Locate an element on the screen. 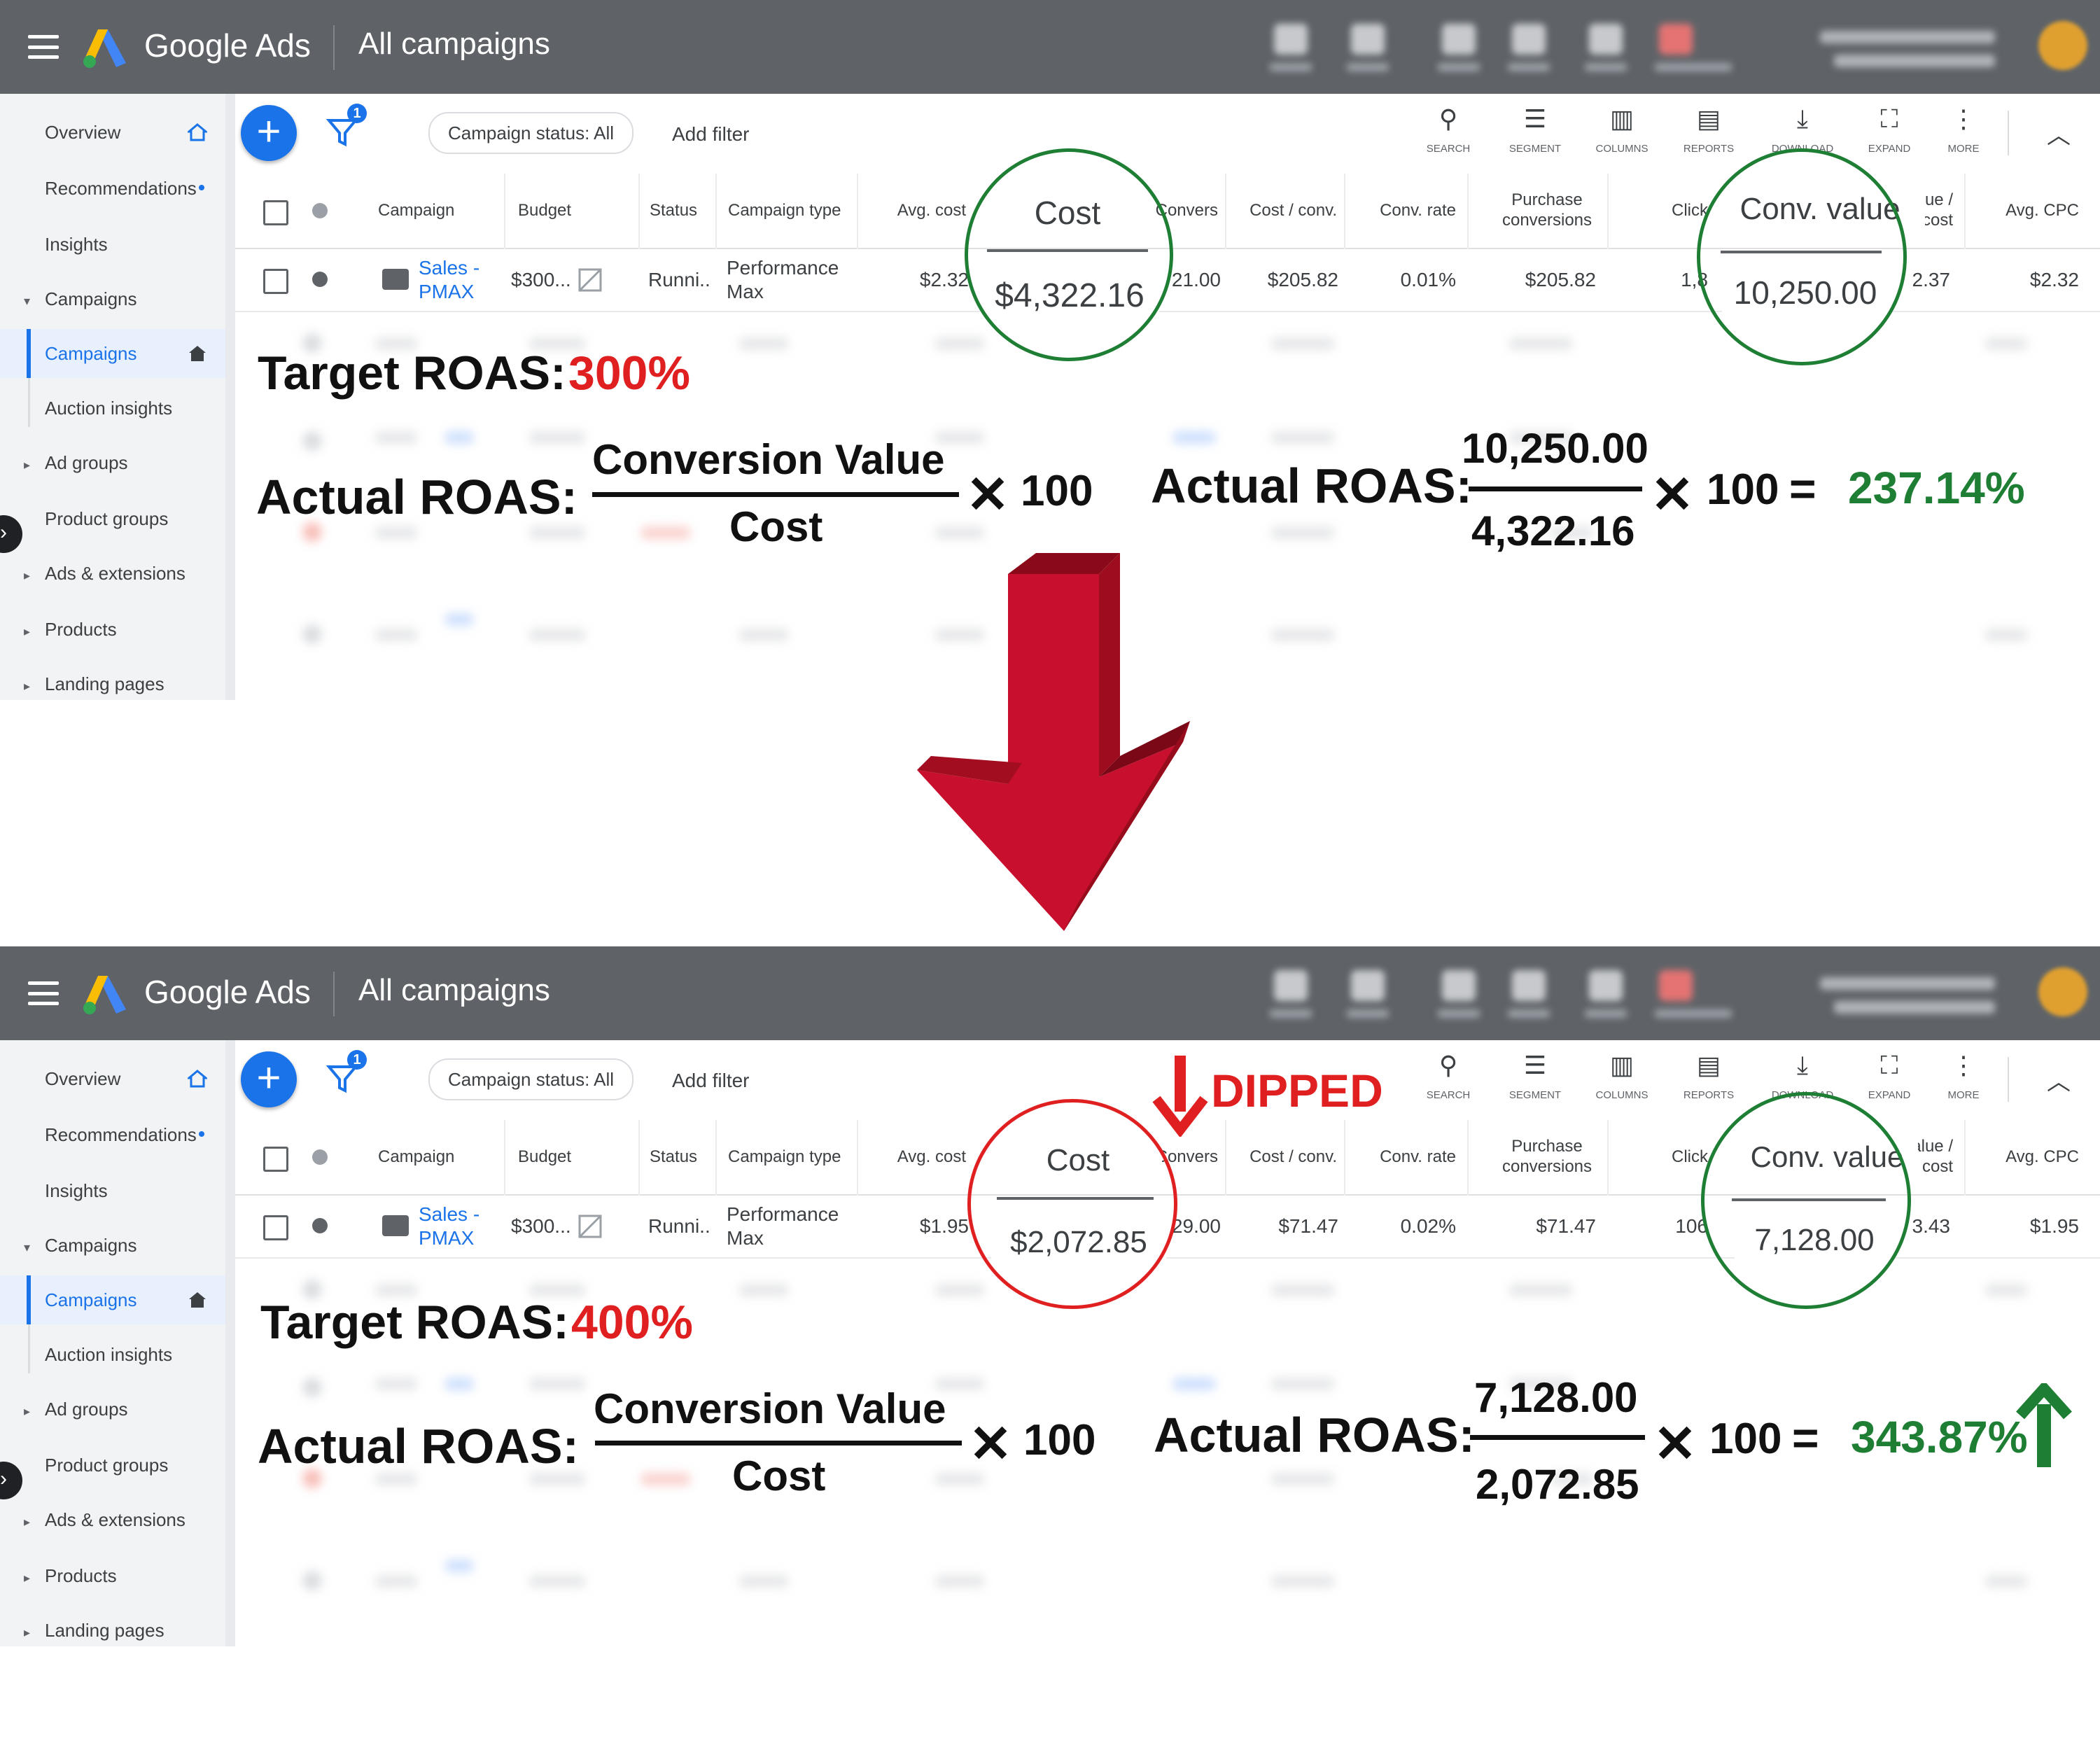 This screenshot has height=1750, width=2100. columns-icon: ▥ is located at coordinates (1621, 118).